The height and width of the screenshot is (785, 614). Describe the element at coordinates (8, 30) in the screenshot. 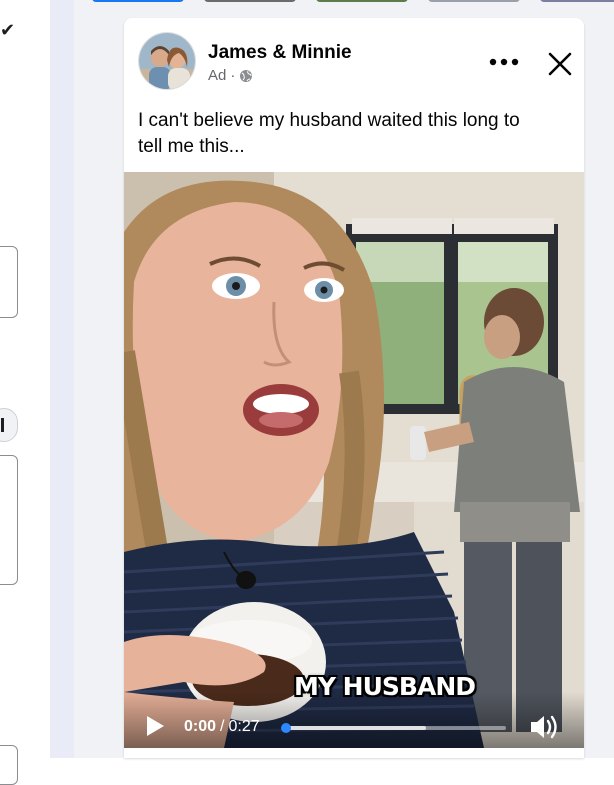

I see `checkmark-icon: ✔` at that location.